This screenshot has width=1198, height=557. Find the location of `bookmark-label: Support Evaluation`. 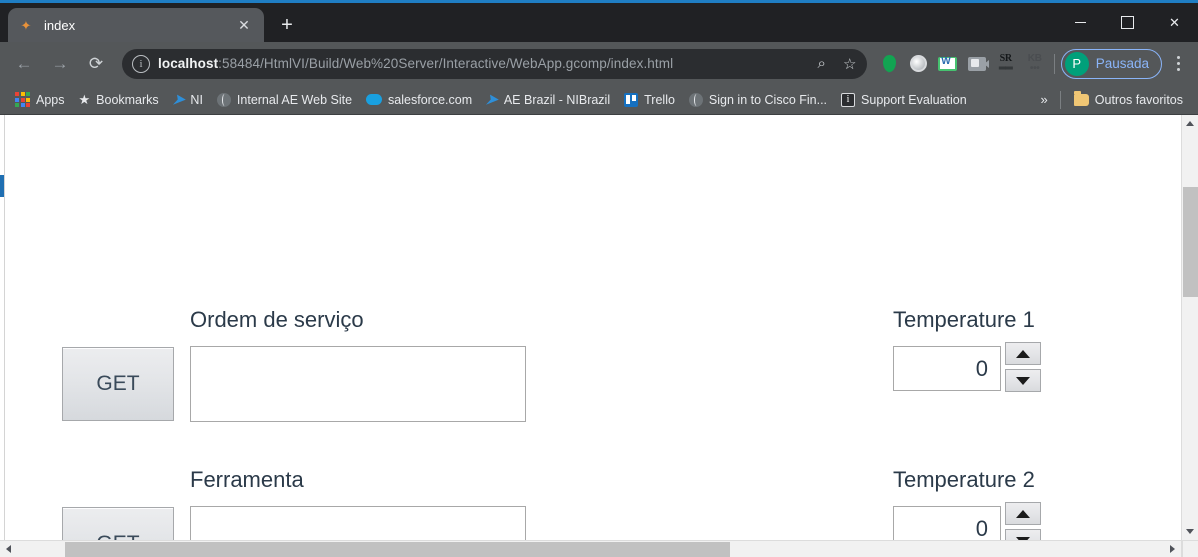

bookmark-label: Support Evaluation is located at coordinates (914, 99).